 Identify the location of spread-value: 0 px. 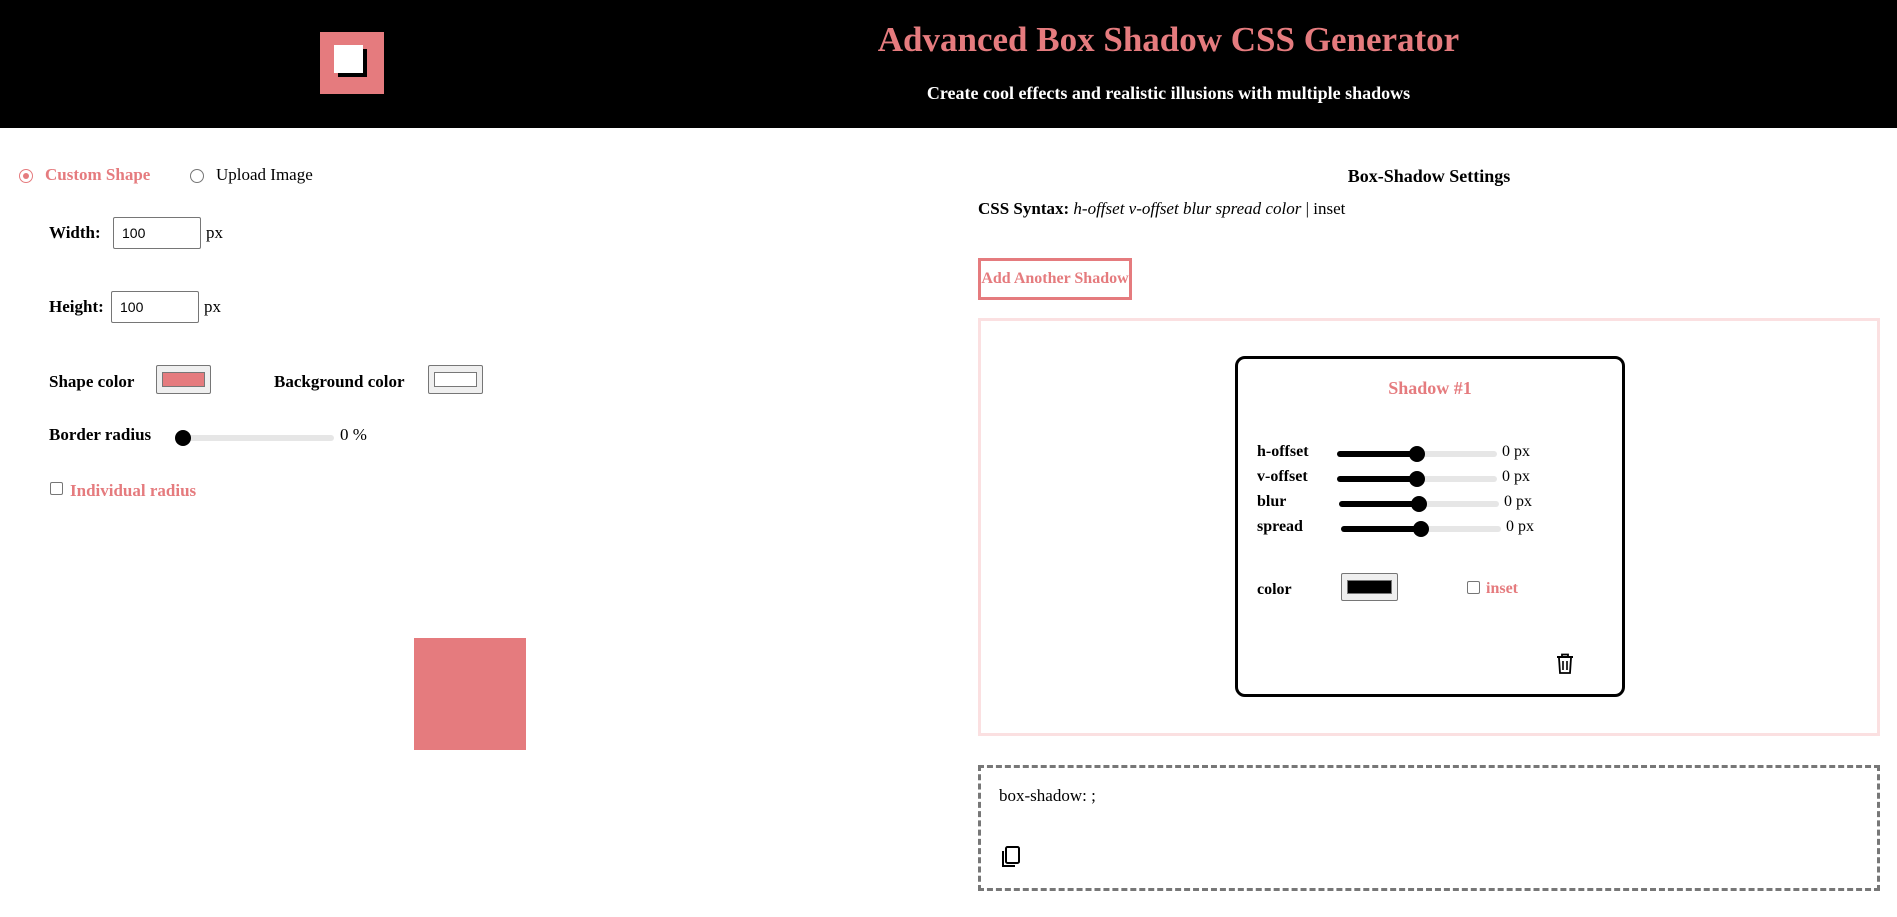
(1520, 526).